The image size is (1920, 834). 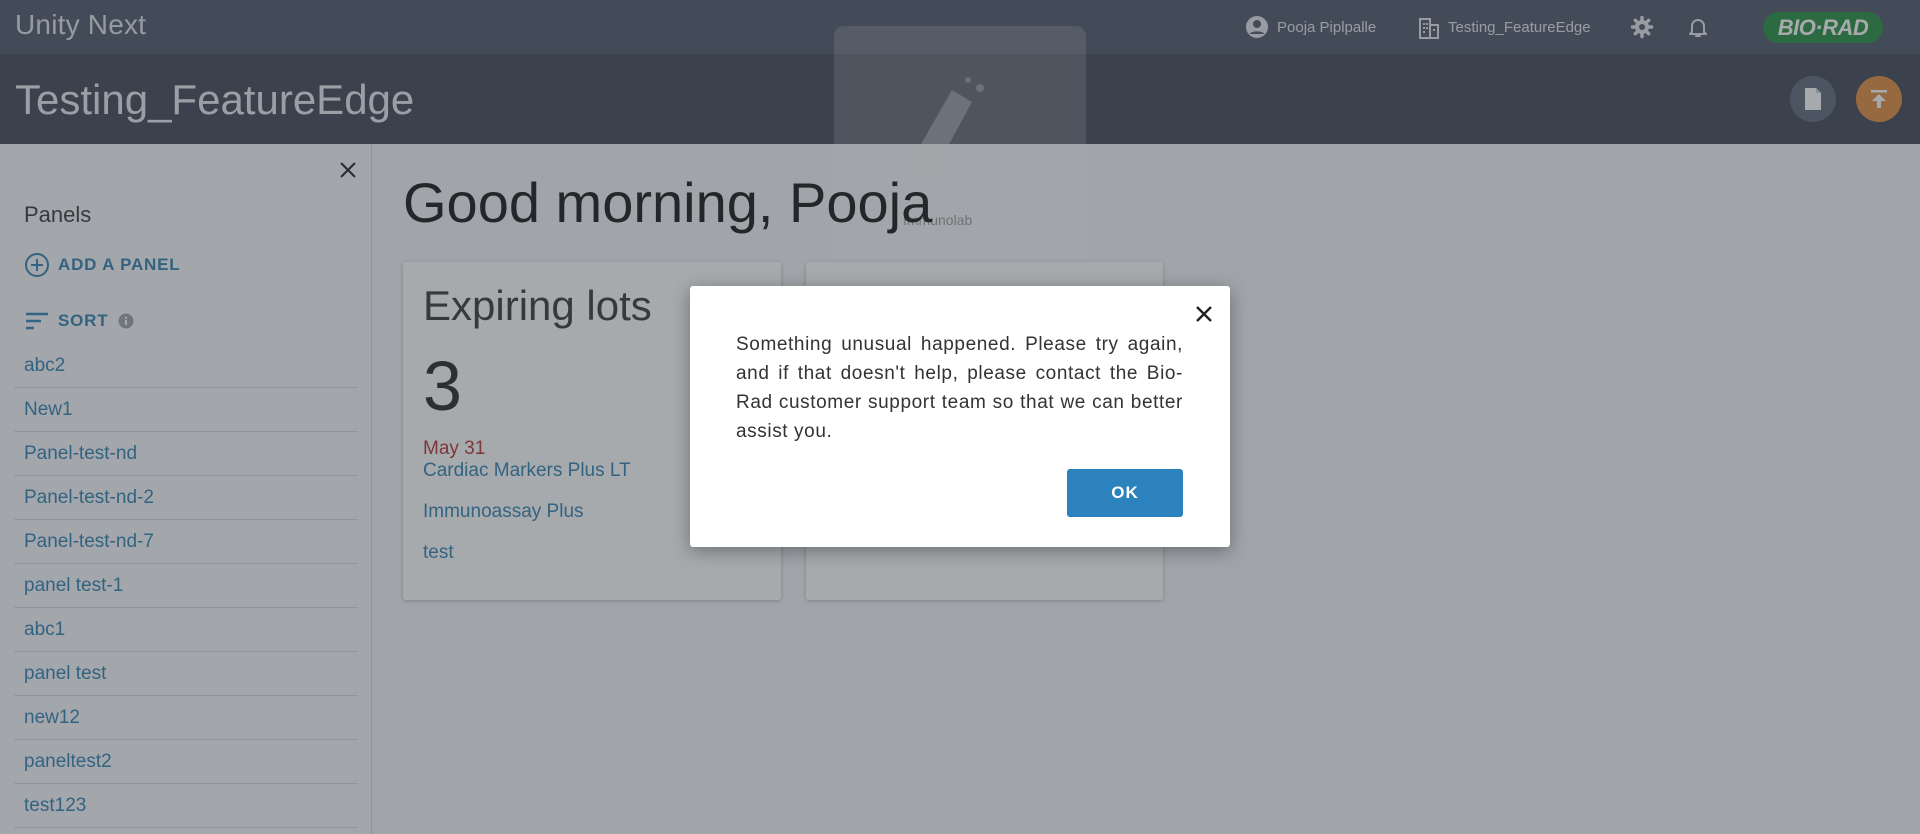 I want to click on ok-button: OK, so click(x=1125, y=493).